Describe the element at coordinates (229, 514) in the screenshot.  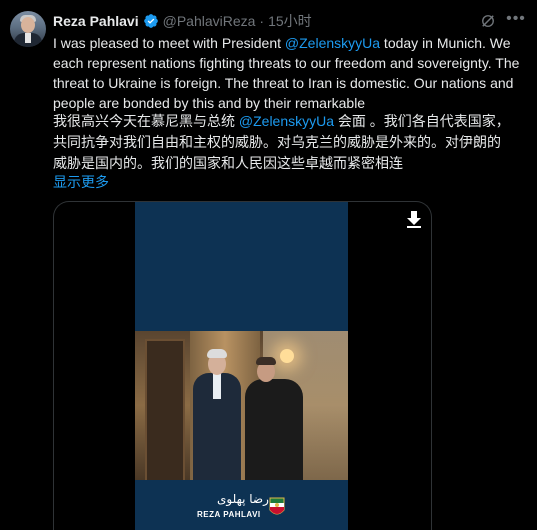
I see `watermark-name: REZA PAHLAVI` at that location.